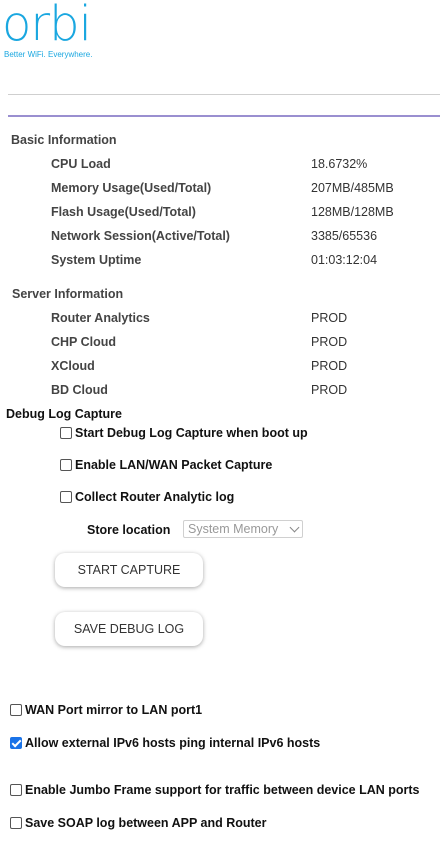 The image size is (440, 852). I want to click on logo-wordmark: orbi, so click(47, 26).